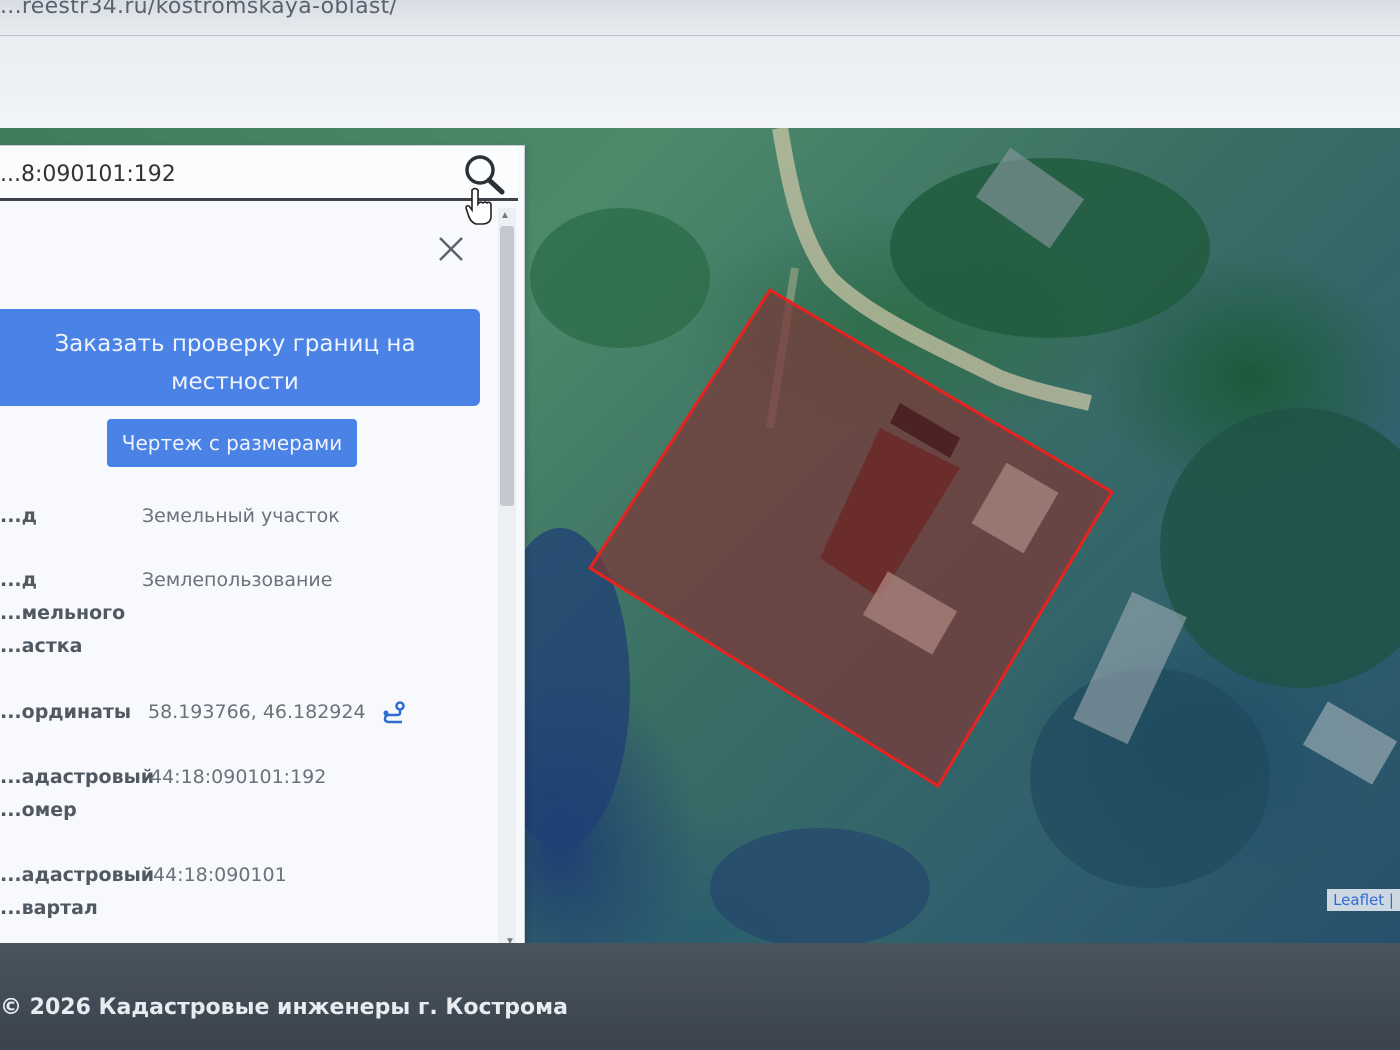  What do you see at coordinates (198, 9) in the screenshot?
I see `address-url: ...reestr34.ru/kostromskaya-oblast/` at bounding box center [198, 9].